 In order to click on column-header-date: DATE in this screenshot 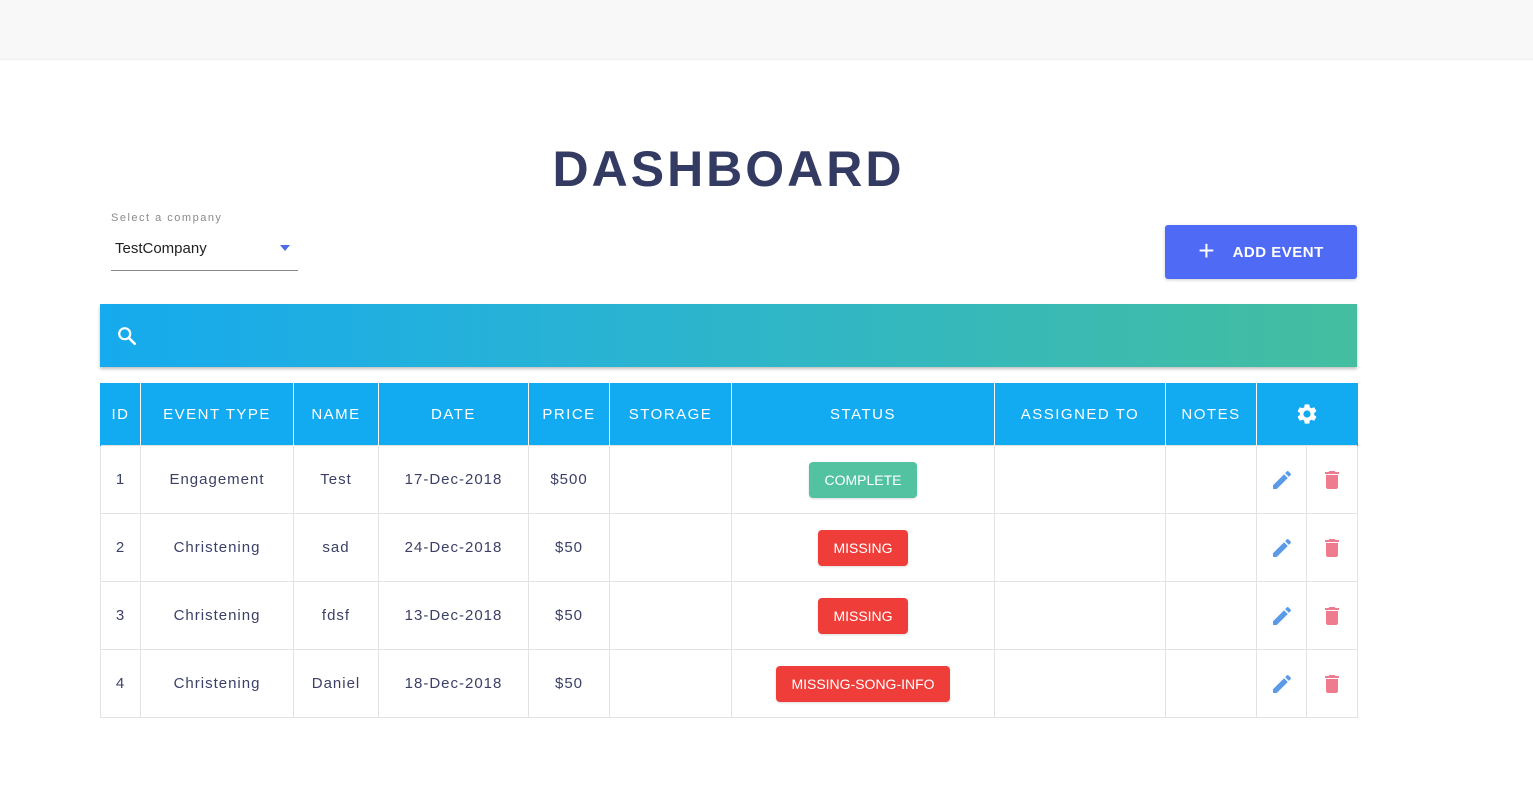, I will do `click(453, 414)`.